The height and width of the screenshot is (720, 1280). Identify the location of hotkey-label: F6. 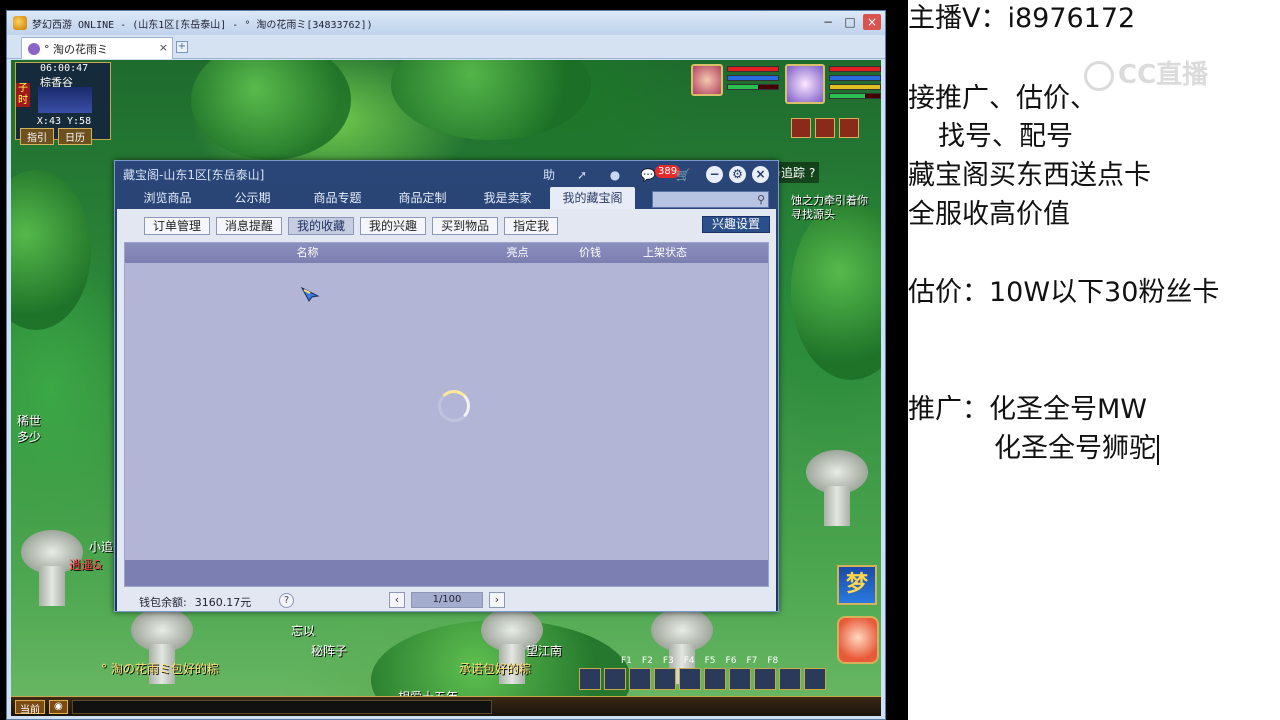
(731, 661).